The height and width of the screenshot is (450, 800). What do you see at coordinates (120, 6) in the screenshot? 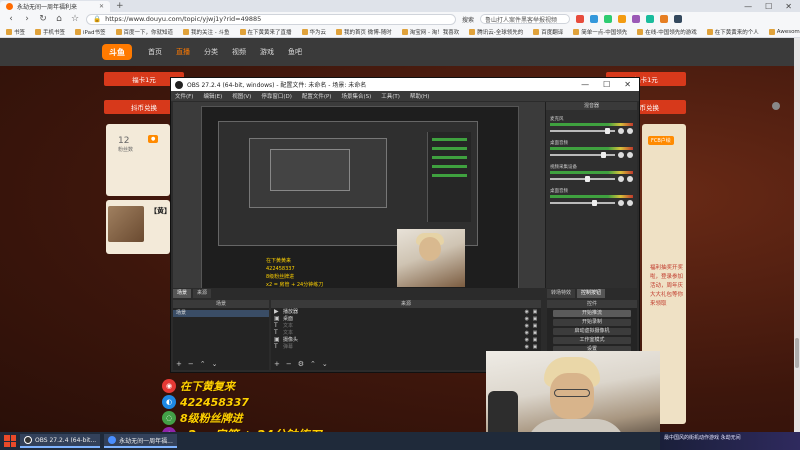
I see `new-tab-button: +` at bounding box center [120, 6].